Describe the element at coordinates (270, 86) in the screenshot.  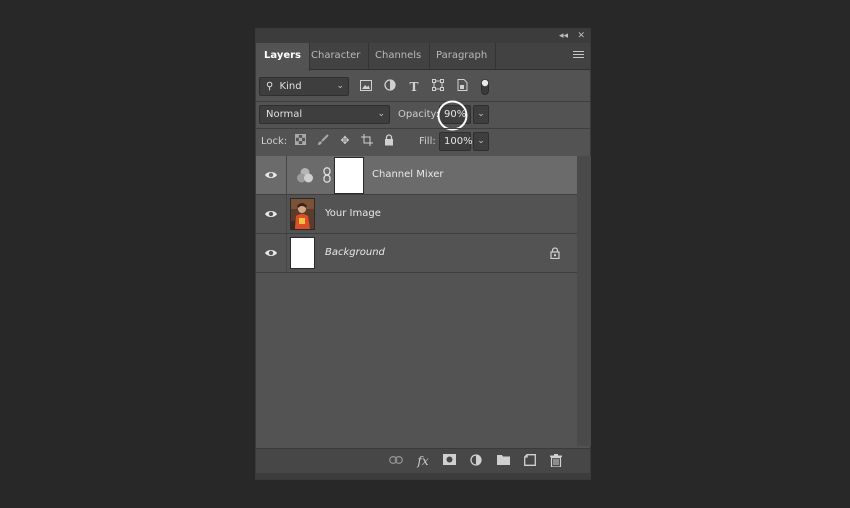
I see `search-icon: ⚲` at that location.